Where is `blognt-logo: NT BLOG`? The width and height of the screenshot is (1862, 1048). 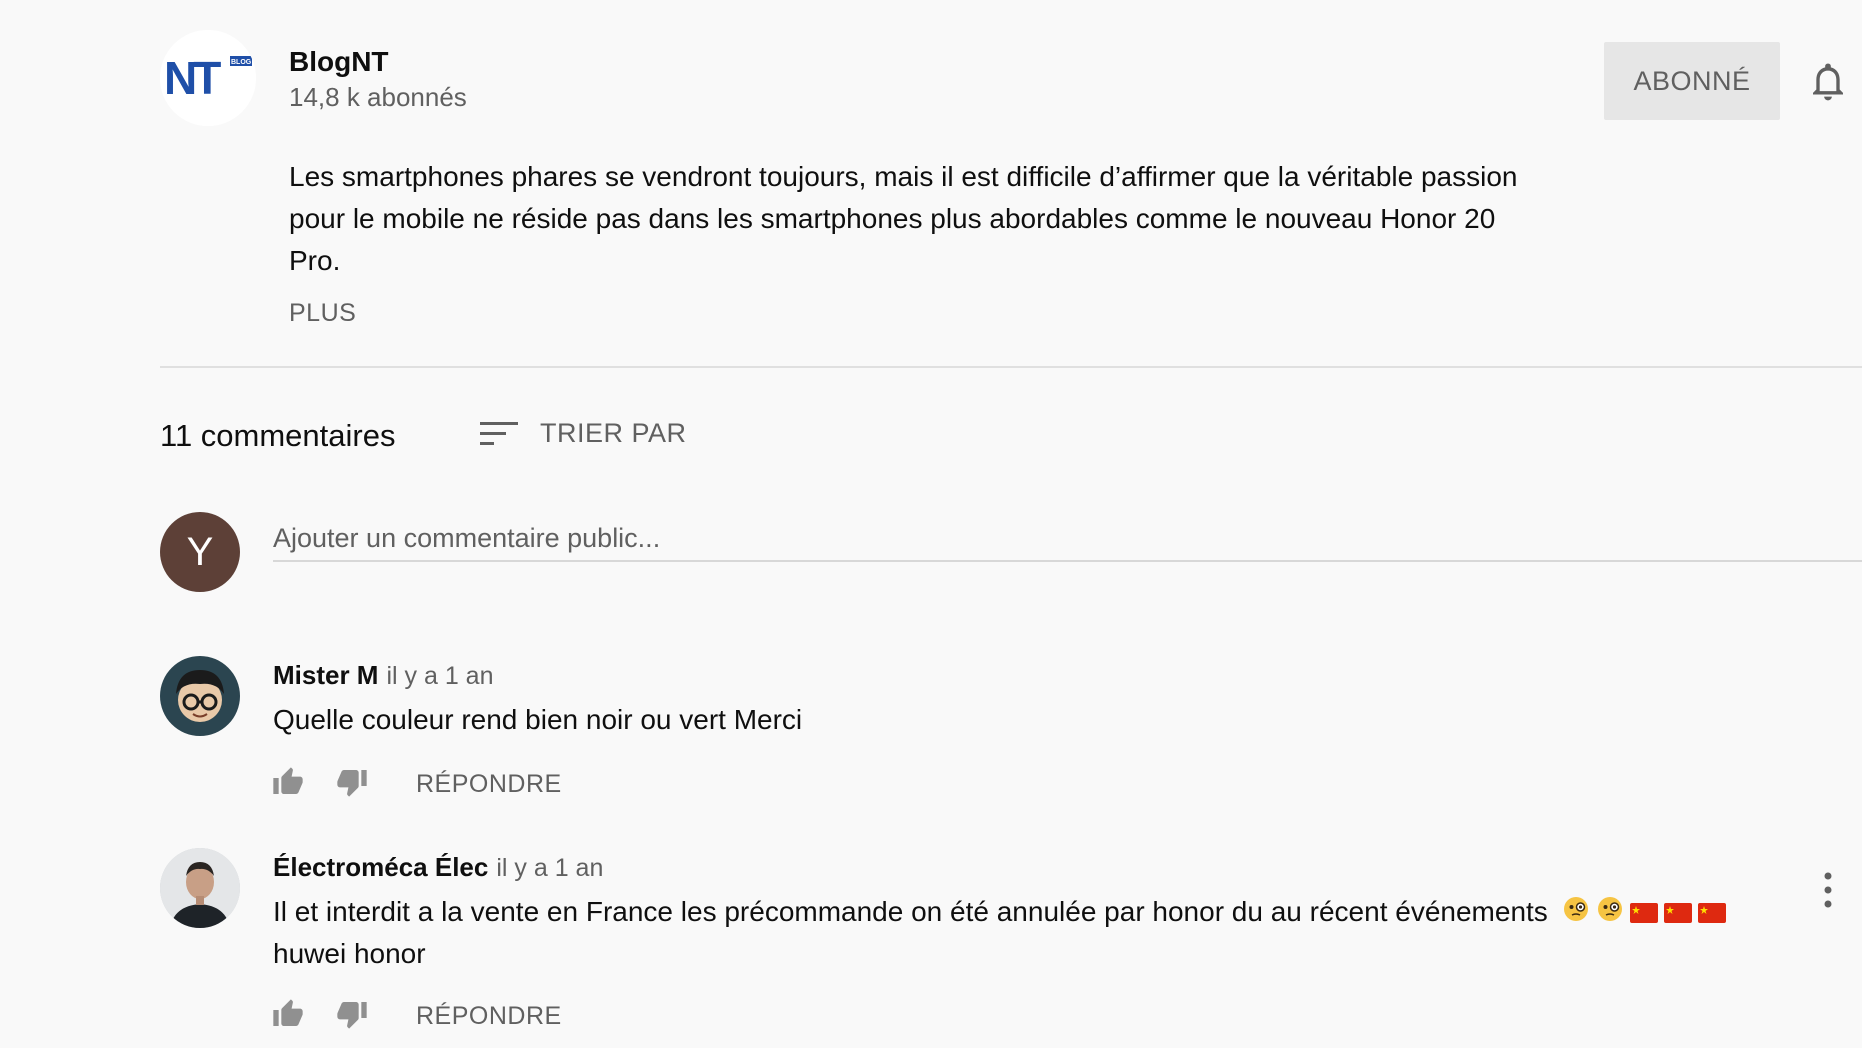 blognt-logo: NT BLOG is located at coordinates (208, 78).